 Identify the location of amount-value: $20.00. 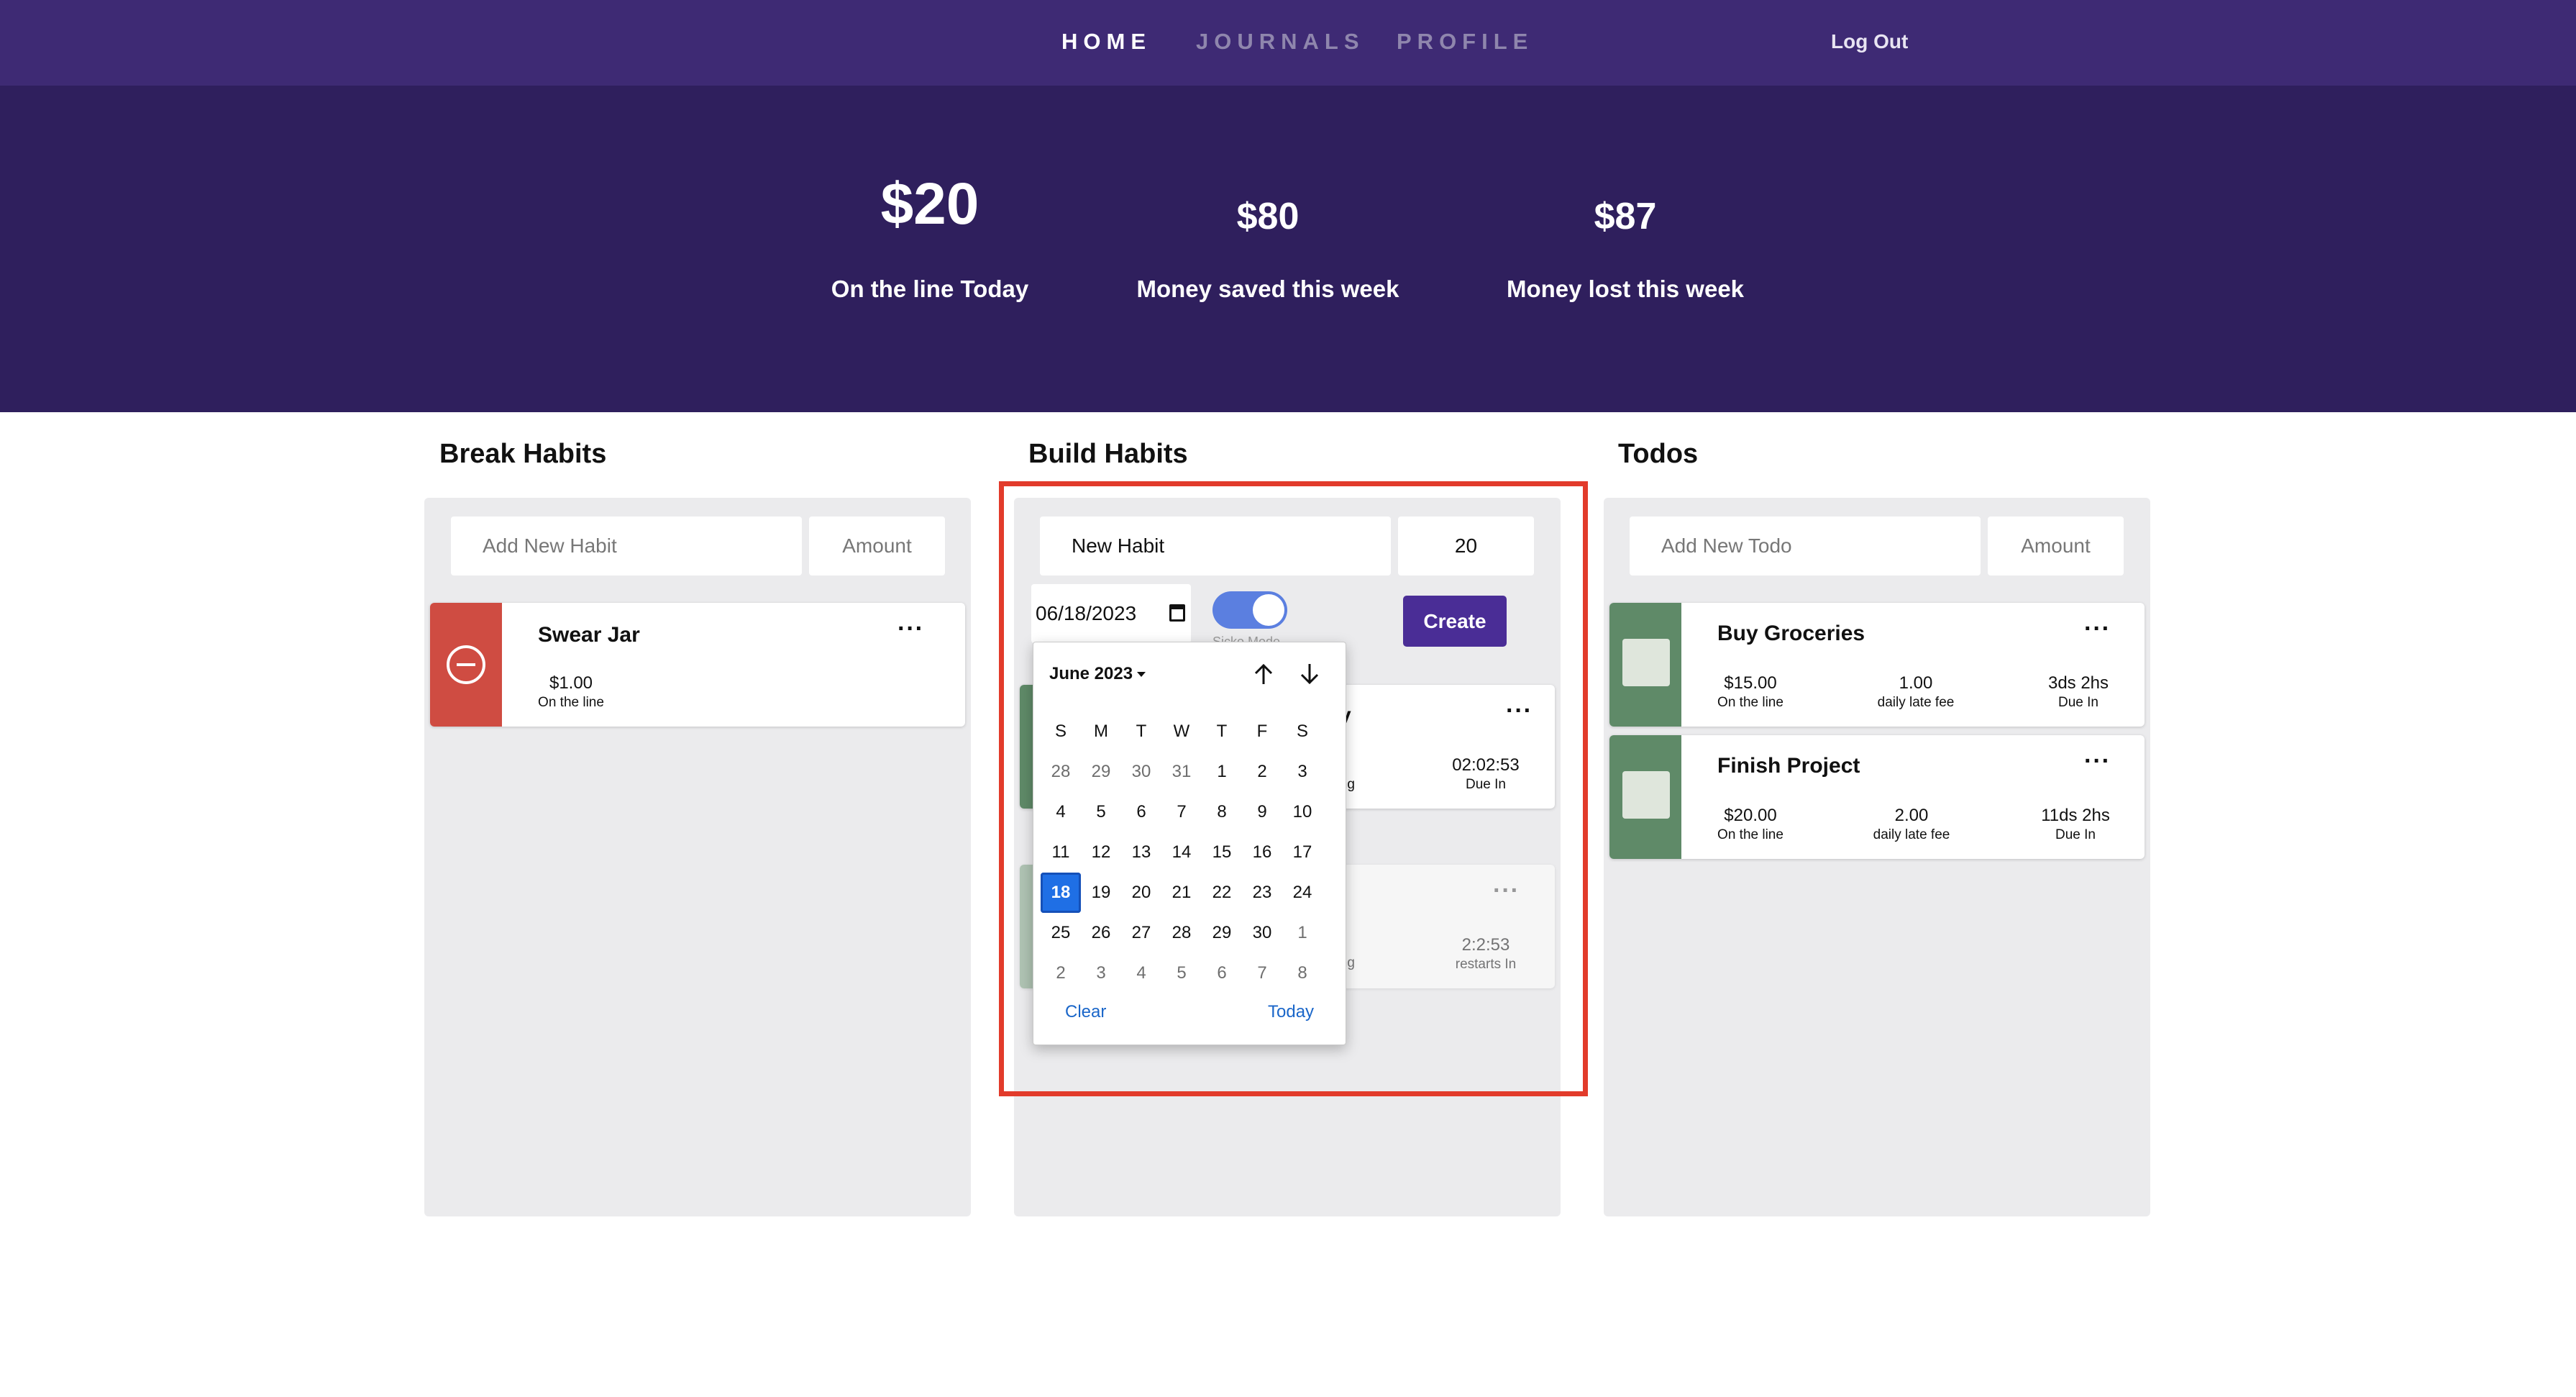
(1750, 815).